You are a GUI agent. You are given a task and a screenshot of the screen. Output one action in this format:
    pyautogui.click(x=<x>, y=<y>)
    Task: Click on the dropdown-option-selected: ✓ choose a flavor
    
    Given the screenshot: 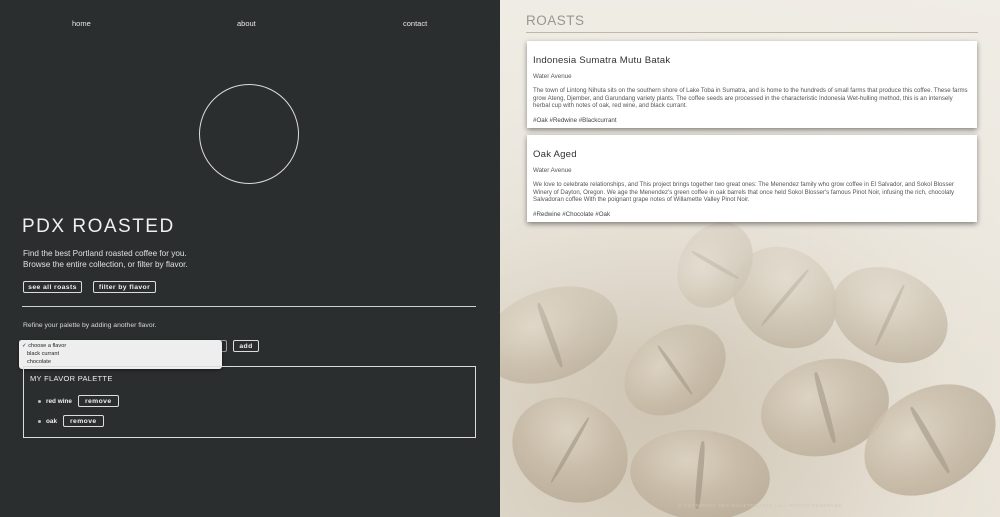 What is the action you would take?
    pyautogui.click(x=122, y=346)
    